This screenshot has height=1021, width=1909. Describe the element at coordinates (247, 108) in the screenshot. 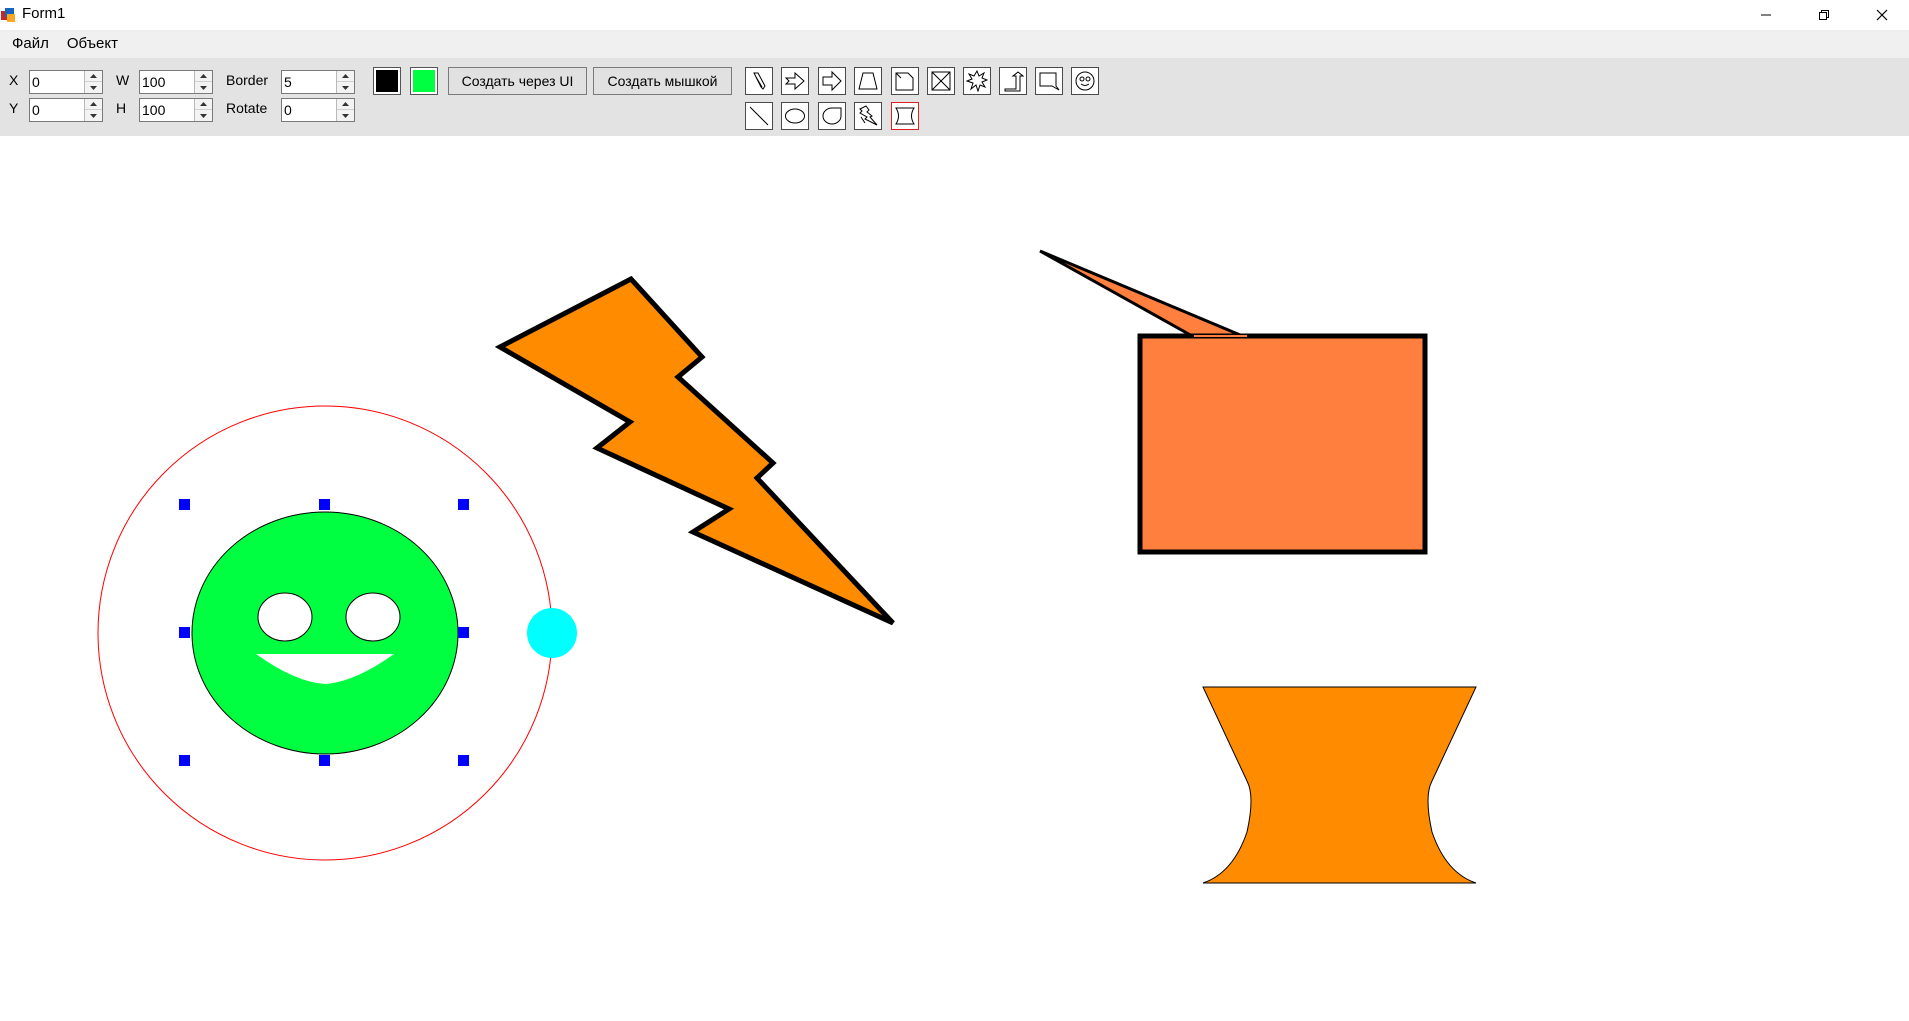

I see `rotate-label: Rotate` at that location.